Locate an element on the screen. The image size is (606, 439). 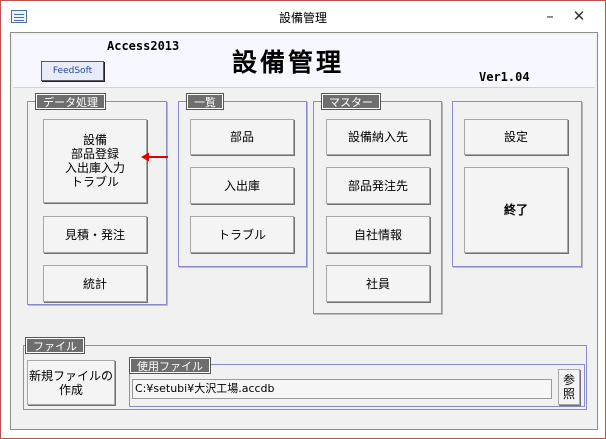
parts-list-button: 部品 is located at coordinates (242, 137).